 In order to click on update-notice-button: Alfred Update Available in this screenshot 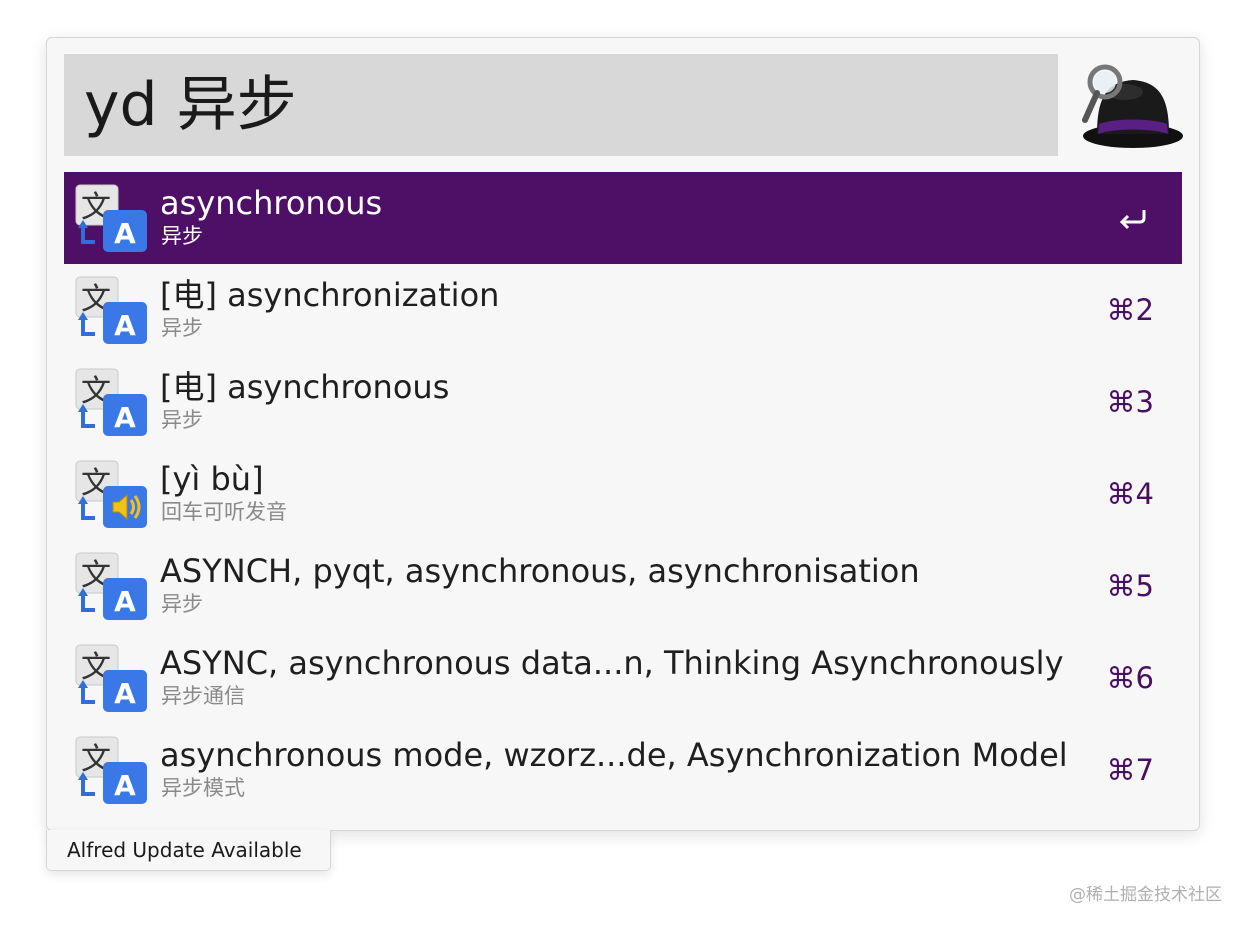, I will do `click(188, 850)`.